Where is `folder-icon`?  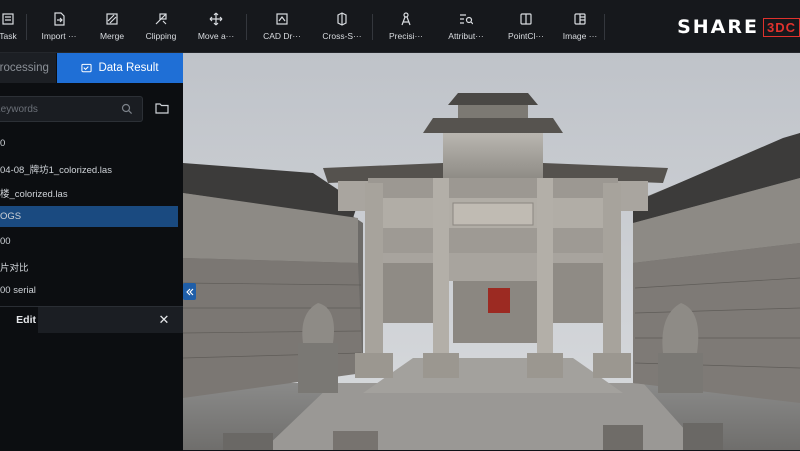 folder-icon is located at coordinates (162, 108).